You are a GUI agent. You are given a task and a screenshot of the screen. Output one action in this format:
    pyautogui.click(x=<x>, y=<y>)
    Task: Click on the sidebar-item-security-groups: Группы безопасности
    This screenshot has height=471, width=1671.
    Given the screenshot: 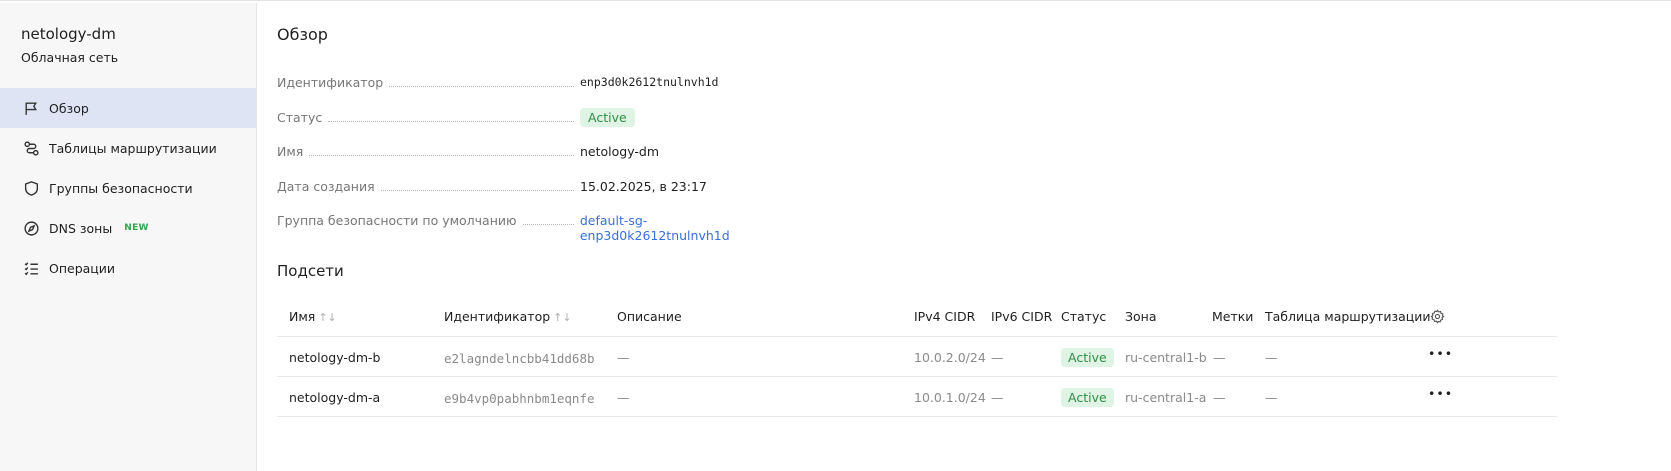 What is the action you would take?
    pyautogui.click(x=128, y=188)
    